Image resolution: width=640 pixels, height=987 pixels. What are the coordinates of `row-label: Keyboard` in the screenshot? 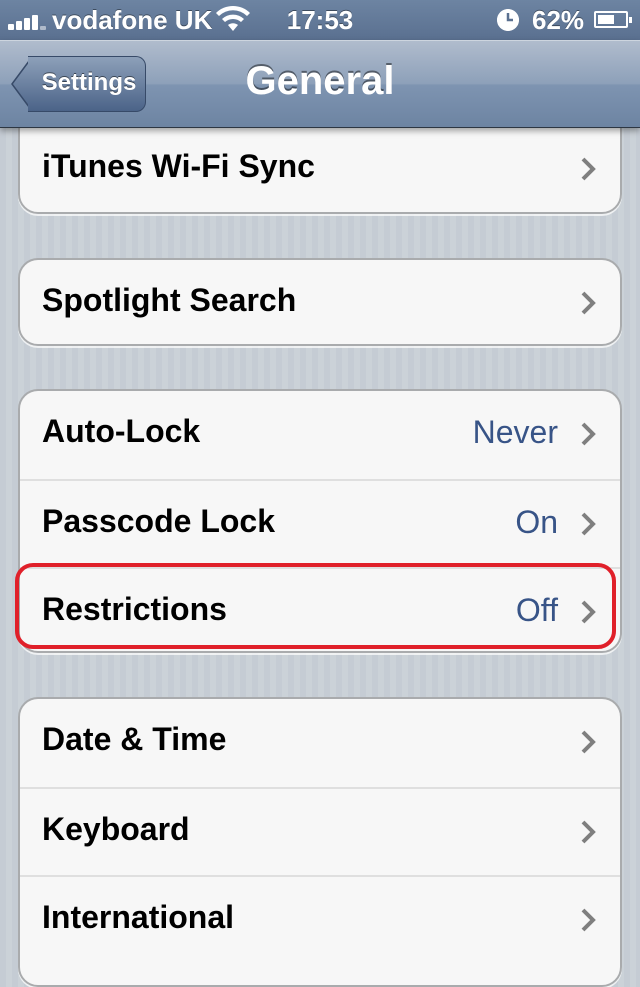 It's located at (116, 829).